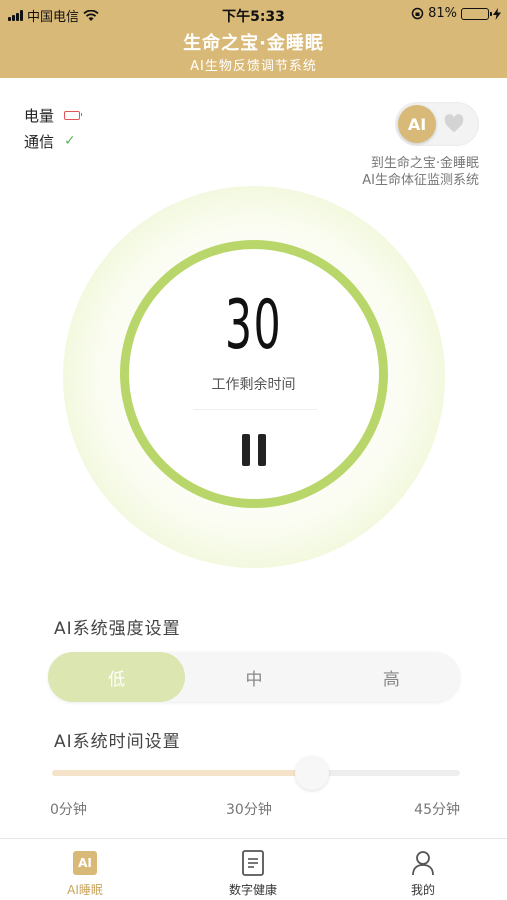 Image resolution: width=507 pixels, height=900 pixels. I want to click on battery-status-label: 电量, so click(39, 115).